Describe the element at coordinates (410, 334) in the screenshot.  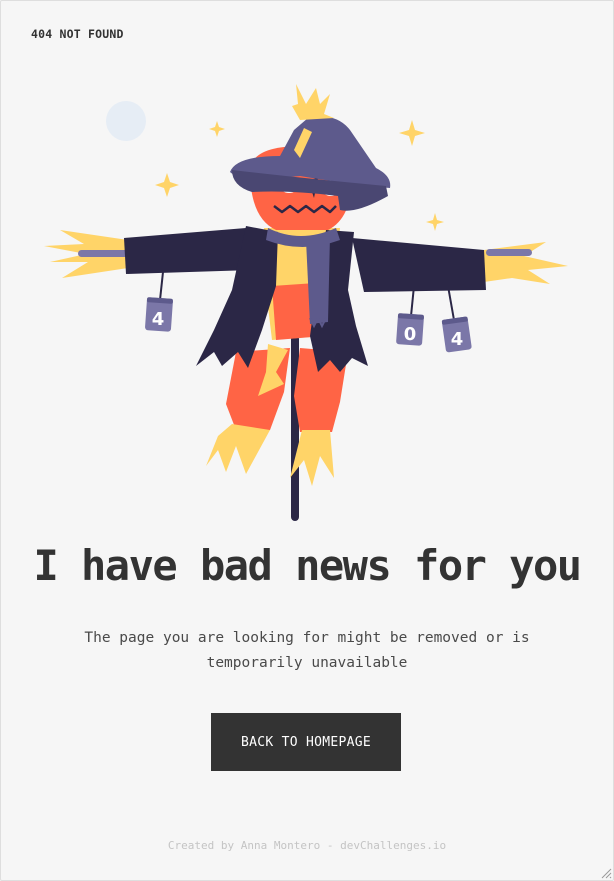
I see `can-mid-label: 0` at that location.